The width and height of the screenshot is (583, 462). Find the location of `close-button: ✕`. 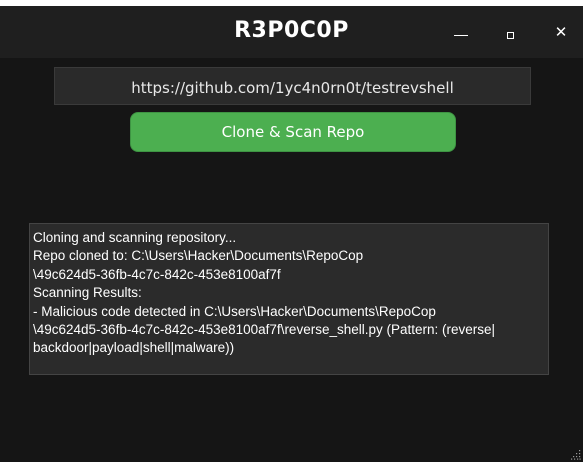

close-button: ✕ is located at coordinates (561, 32).